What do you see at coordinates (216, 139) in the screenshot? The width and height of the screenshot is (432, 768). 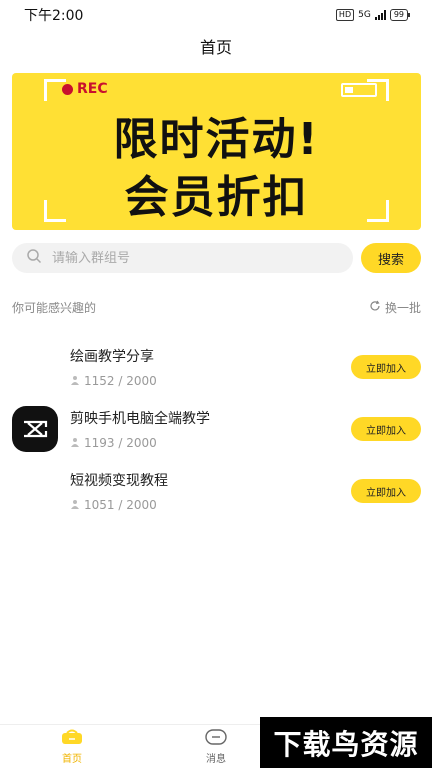 I see `banner-headline: 限时活动!` at bounding box center [216, 139].